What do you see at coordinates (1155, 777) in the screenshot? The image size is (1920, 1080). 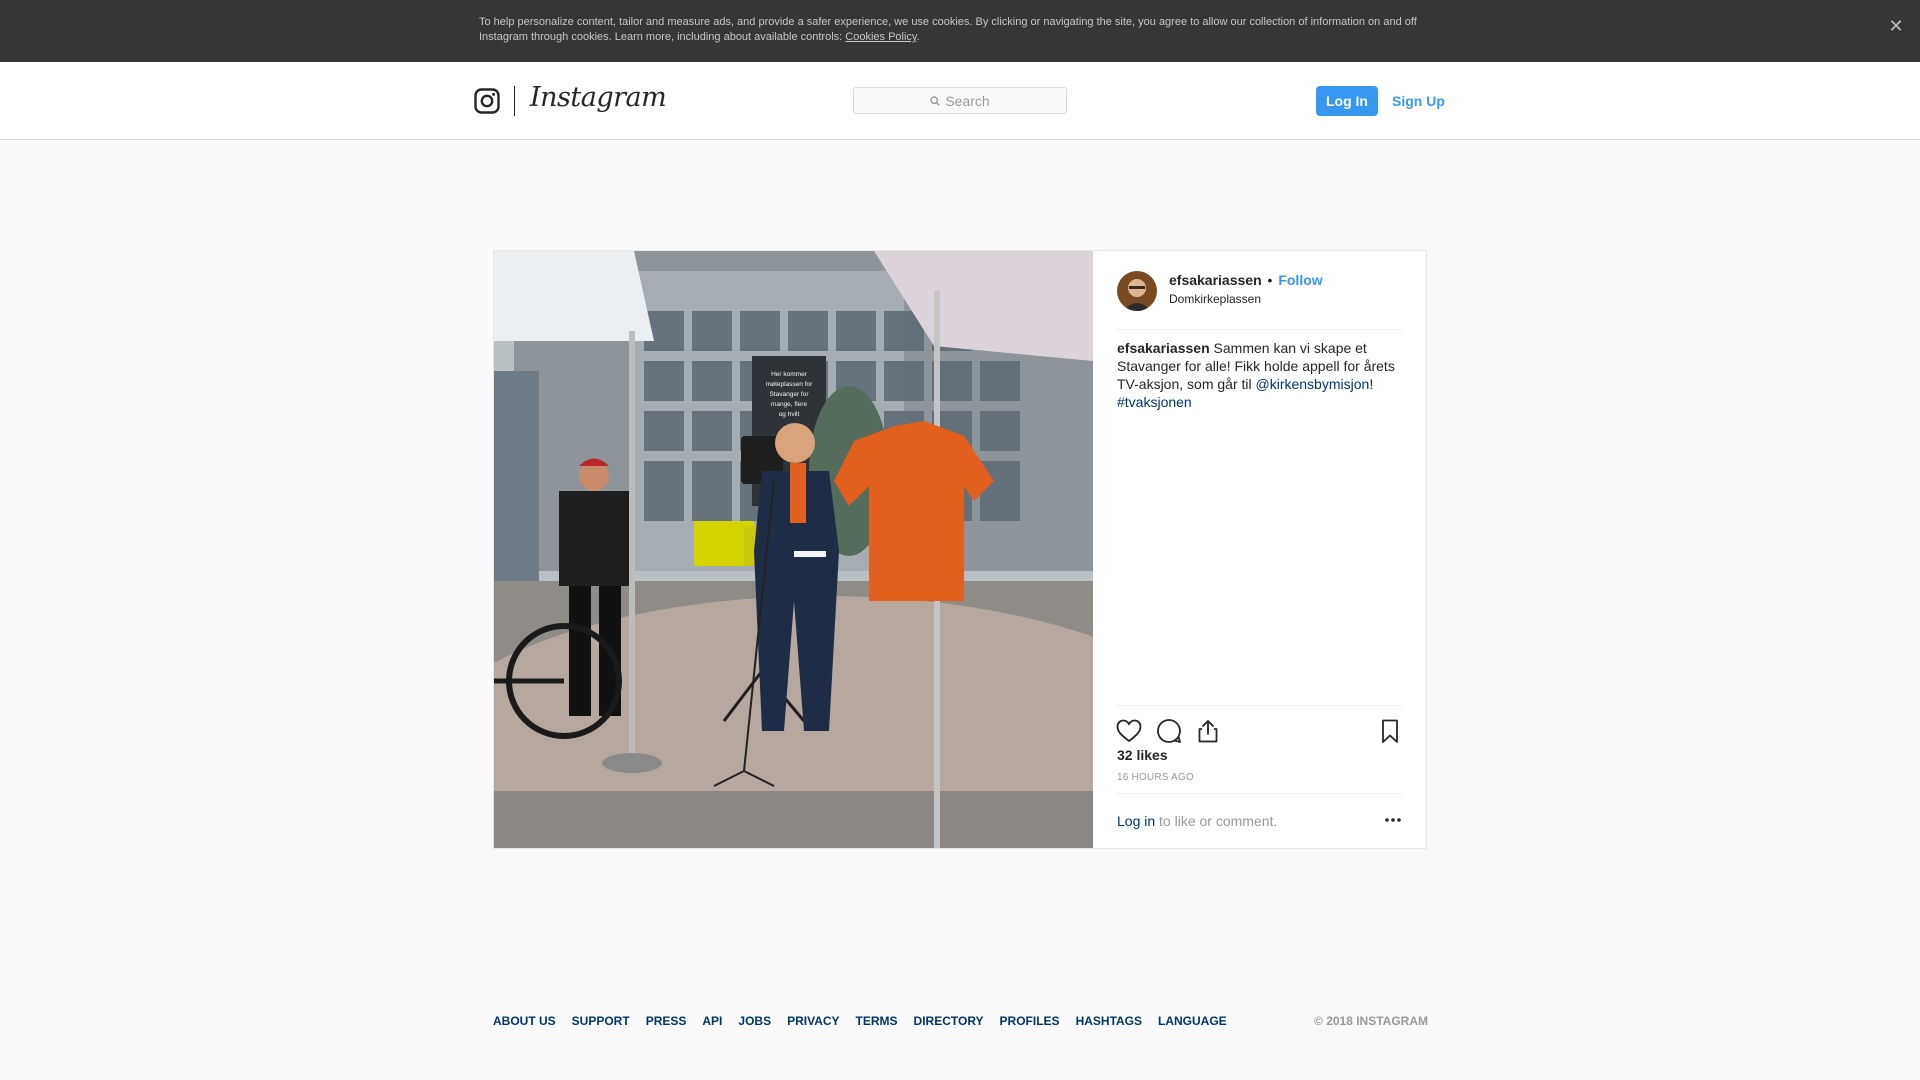 I see `post-timestamp: 16 HOURS AGO` at bounding box center [1155, 777].